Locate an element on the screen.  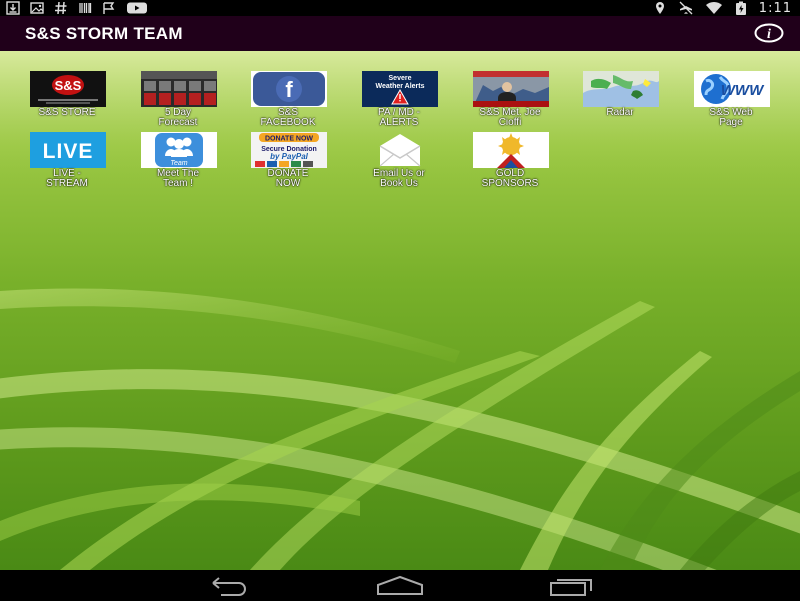
airplane-mode-icon is located at coordinates (686, 8).